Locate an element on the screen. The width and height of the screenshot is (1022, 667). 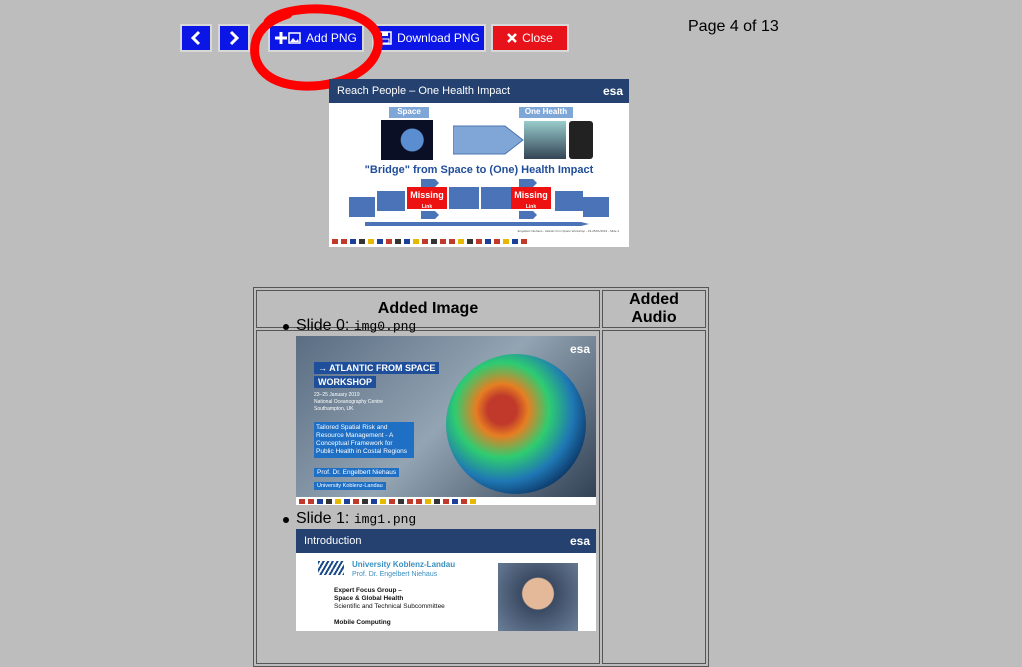
workshop-title-1: → ATLANTIC FROM SPACE is located at coordinates (377, 368).